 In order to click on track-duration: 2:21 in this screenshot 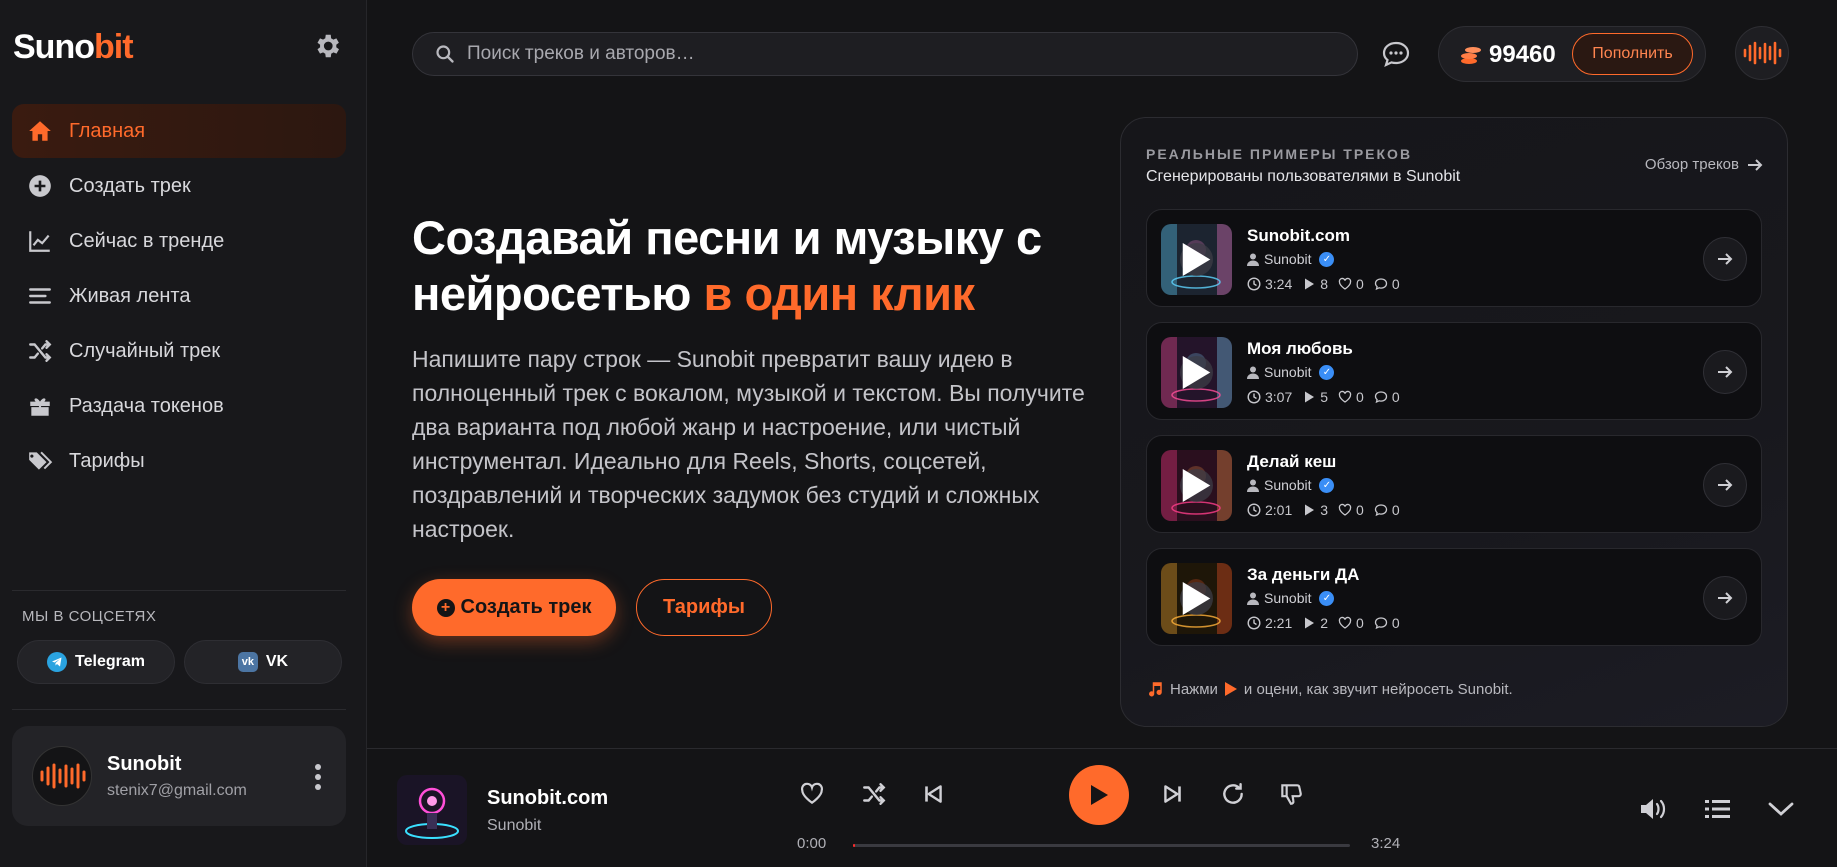, I will do `click(1279, 623)`.